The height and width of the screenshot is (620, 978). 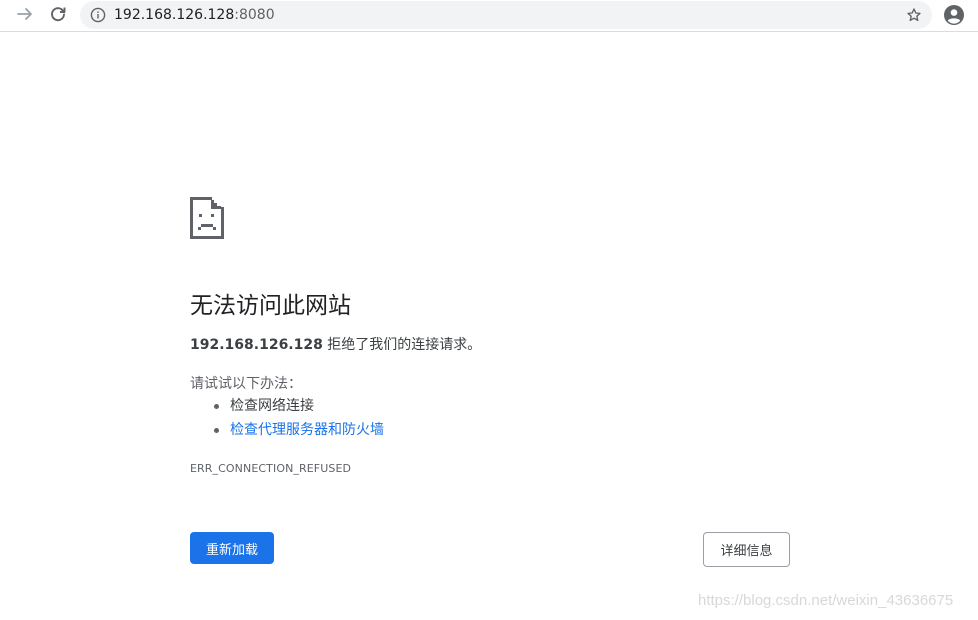 What do you see at coordinates (746, 549) in the screenshot?
I see `details-button: 详细信息` at bounding box center [746, 549].